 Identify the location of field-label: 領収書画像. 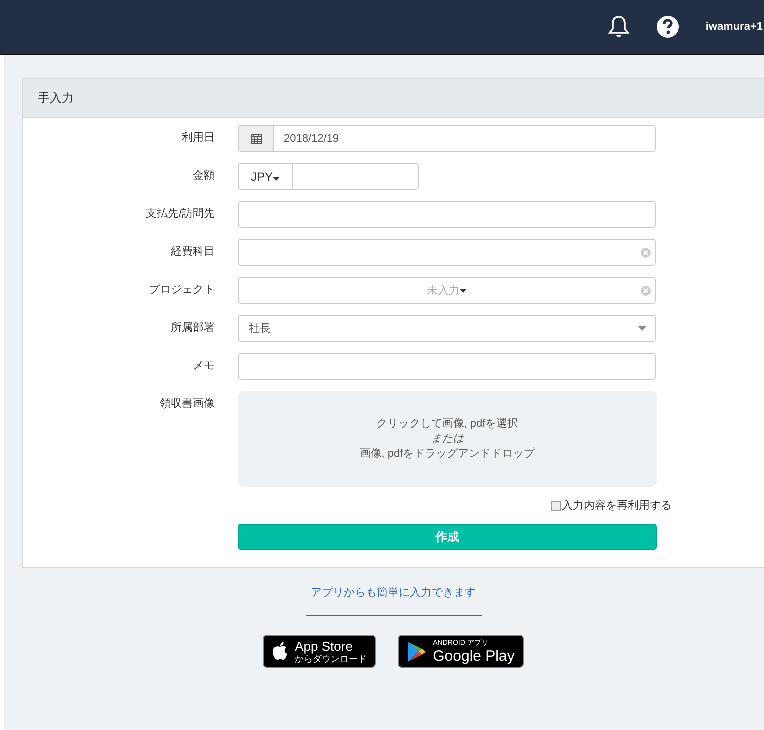
(187, 404).